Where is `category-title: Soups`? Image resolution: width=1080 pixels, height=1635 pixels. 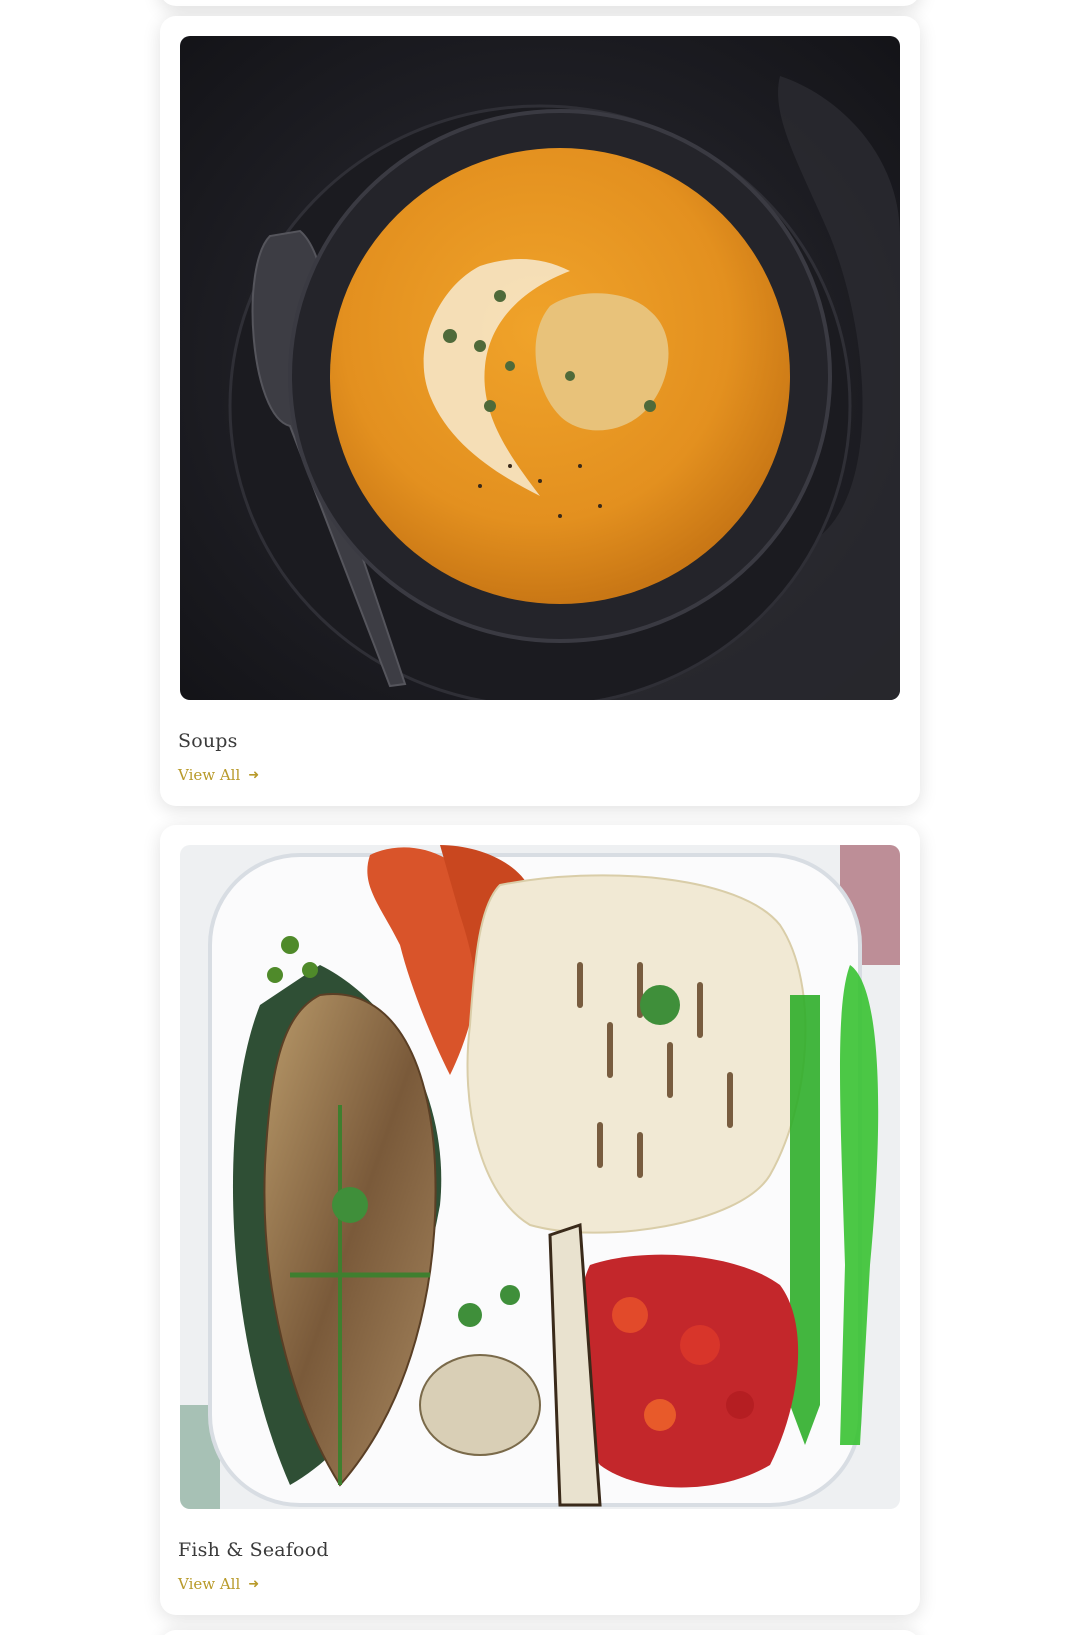 category-title: Soups is located at coordinates (208, 741).